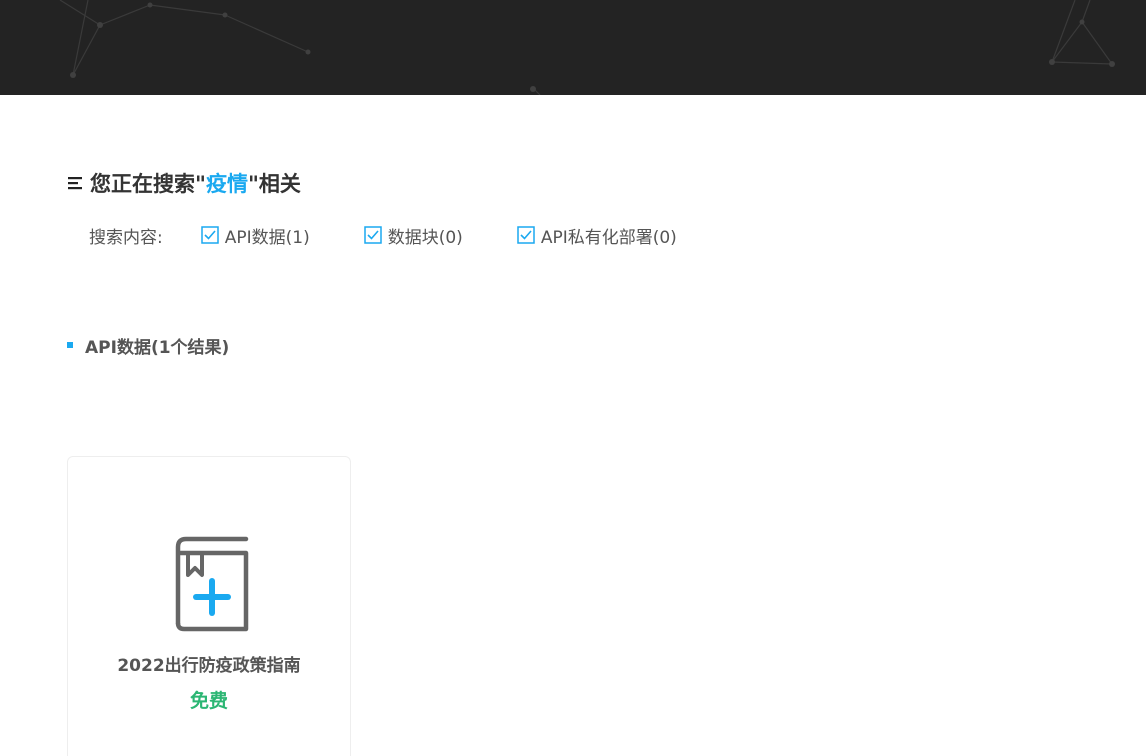 This screenshot has width=1146, height=756. Describe the element at coordinates (157, 347) in the screenshot. I see `section-title: API数据(1个结果)` at that location.